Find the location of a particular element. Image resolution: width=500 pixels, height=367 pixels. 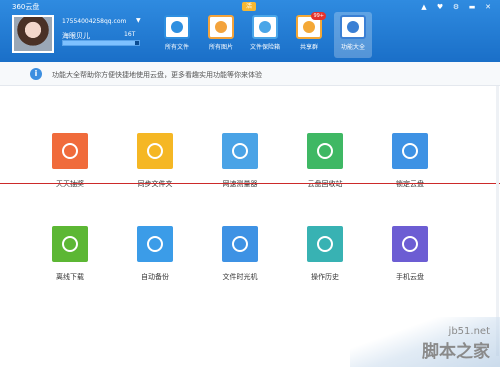

feature-label: 网速测量器 is located at coordinates (240, 184).